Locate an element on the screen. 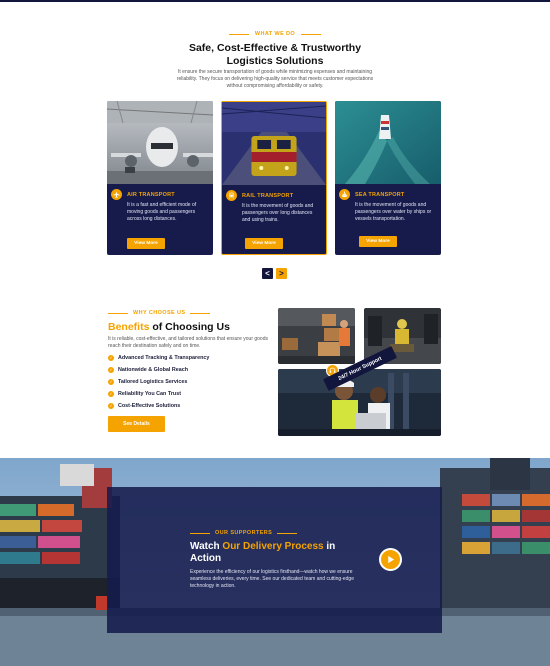 The height and width of the screenshot is (666, 550). air-transport-photo is located at coordinates (160, 142).